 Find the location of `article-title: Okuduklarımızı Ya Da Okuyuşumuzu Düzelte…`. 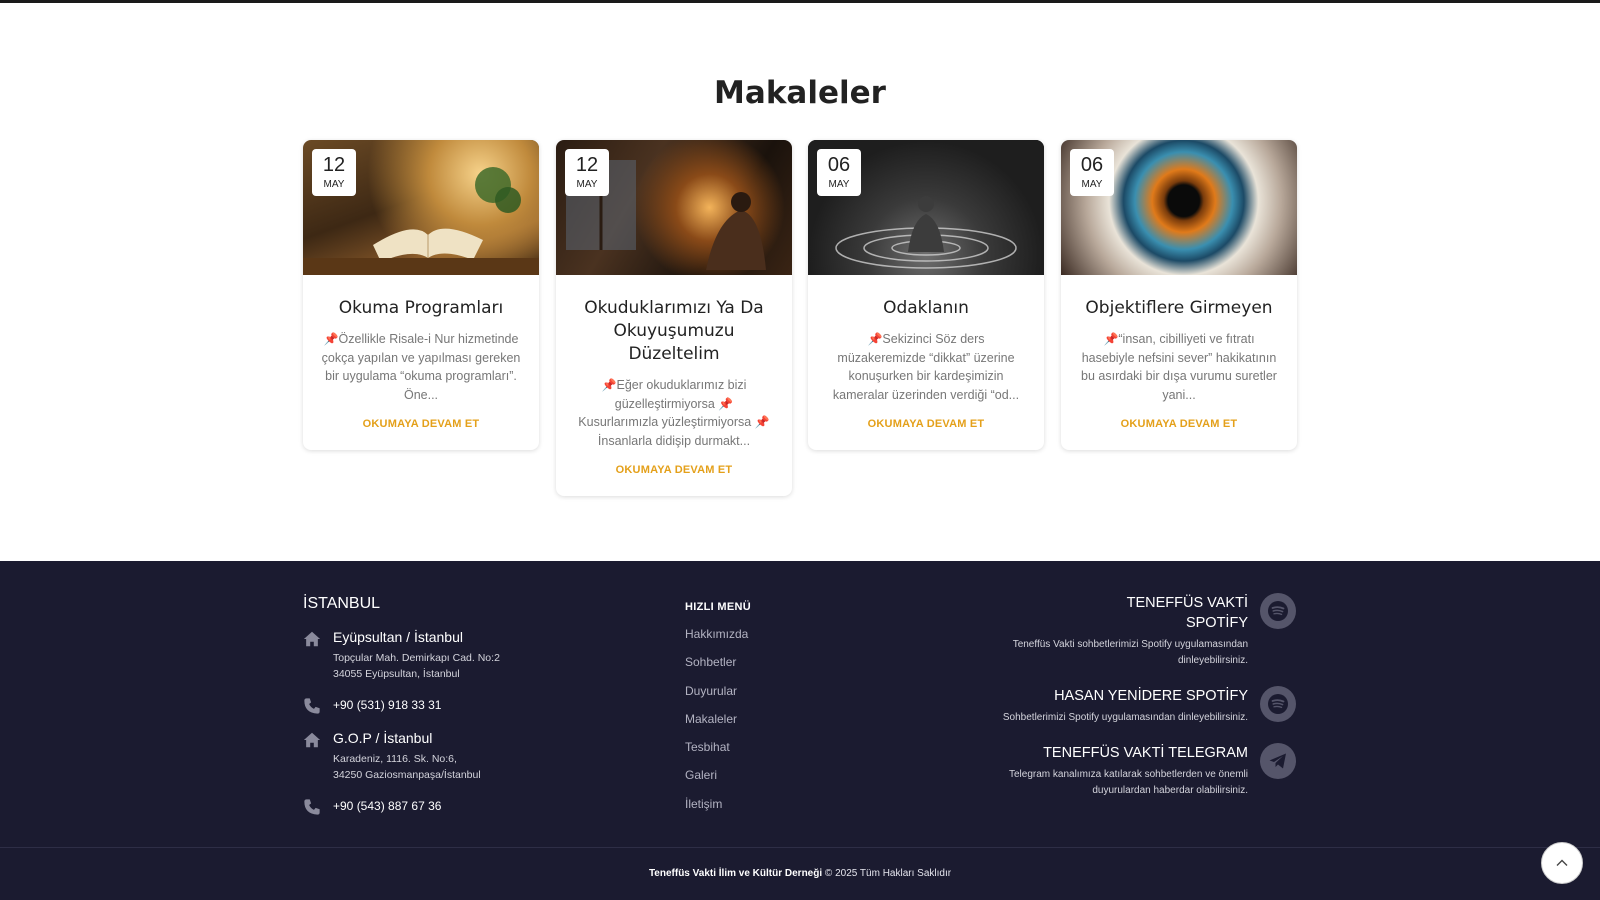

article-title: Okuduklarımızı Ya Da Okuyuşumuzu Düzelte… is located at coordinates (674, 320).